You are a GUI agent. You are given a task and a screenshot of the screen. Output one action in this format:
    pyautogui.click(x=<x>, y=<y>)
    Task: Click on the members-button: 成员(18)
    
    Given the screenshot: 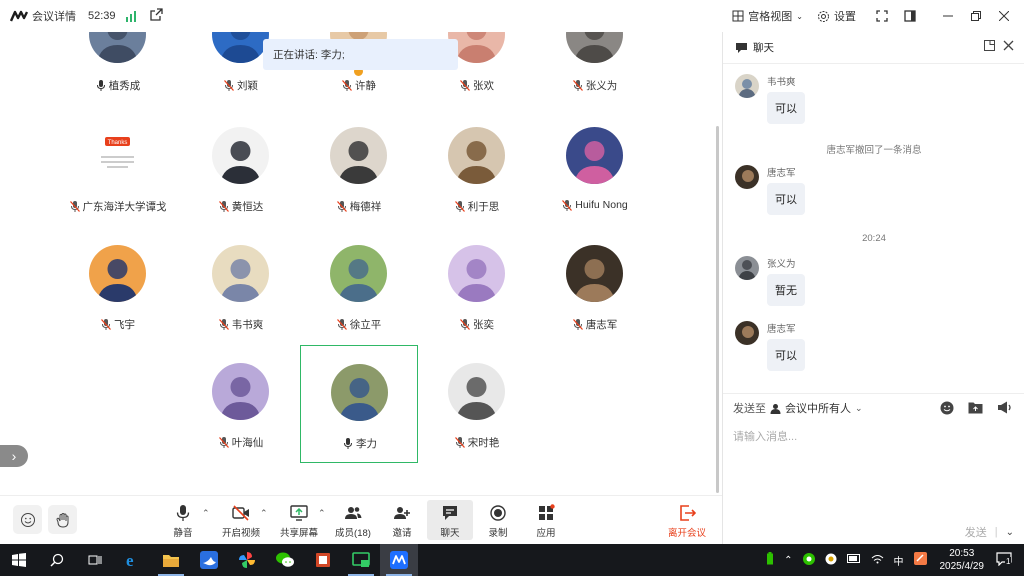 What is the action you would take?
    pyautogui.click(x=353, y=520)
    